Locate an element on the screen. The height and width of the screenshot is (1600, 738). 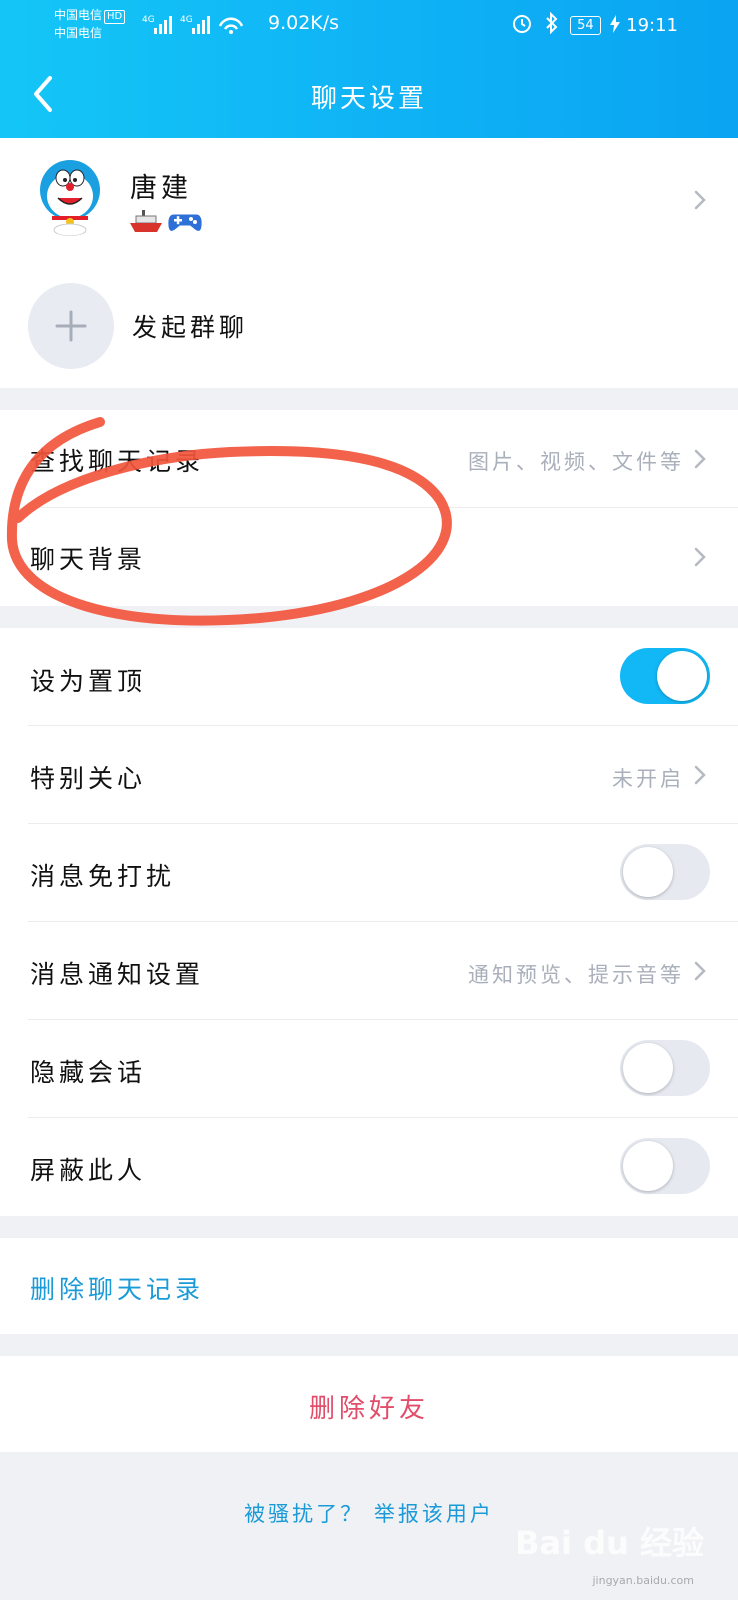
contact-name: 唐建 is located at coordinates (161, 188).